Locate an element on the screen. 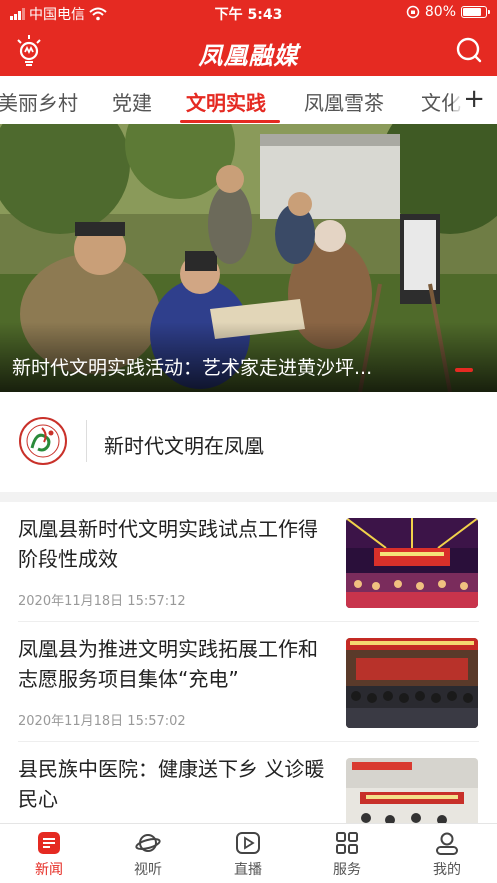 The height and width of the screenshot is (883, 497). battery-icon is located at coordinates (475, 12).